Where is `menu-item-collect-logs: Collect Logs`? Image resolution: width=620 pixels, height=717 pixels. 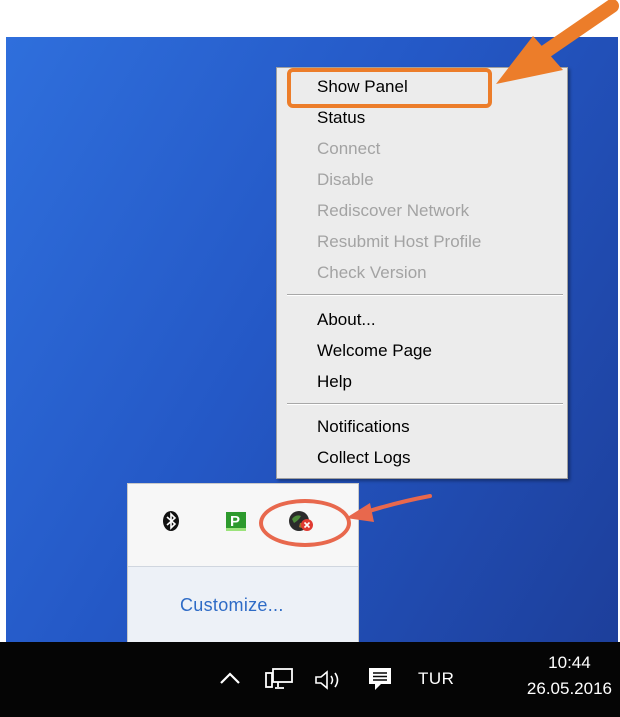
menu-item-collect-logs: Collect Logs is located at coordinates (364, 458).